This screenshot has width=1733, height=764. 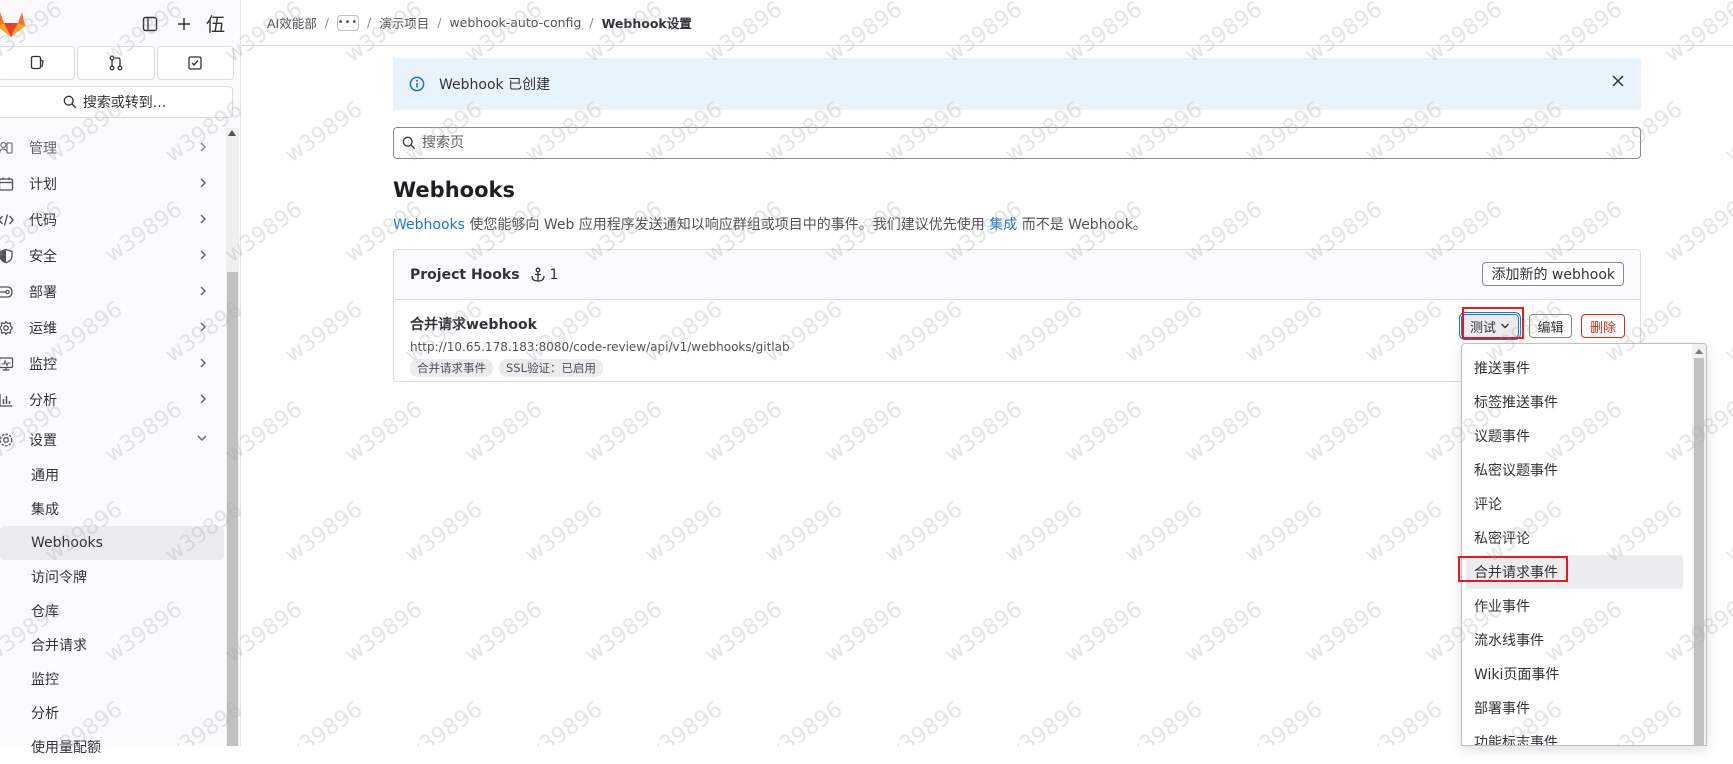 What do you see at coordinates (1584, 368) in the screenshot?
I see `dropdown-item-push: 推送事件` at bounding box center [1584, 368].